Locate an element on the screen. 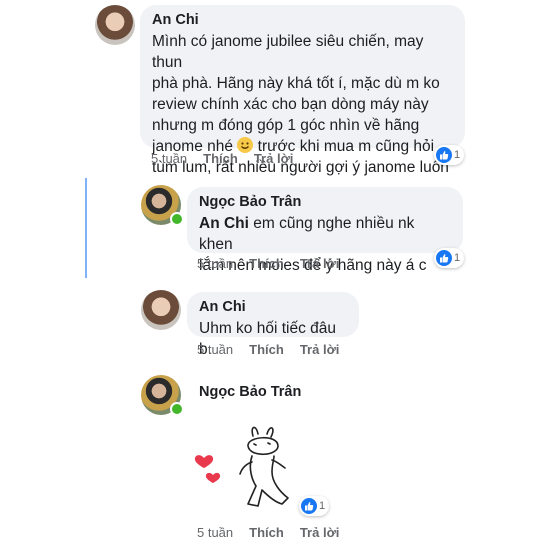 Image resolution: width=560 pixels, height=560 pixels. mention-tag: An Chi is located at coordinates (224, 223).